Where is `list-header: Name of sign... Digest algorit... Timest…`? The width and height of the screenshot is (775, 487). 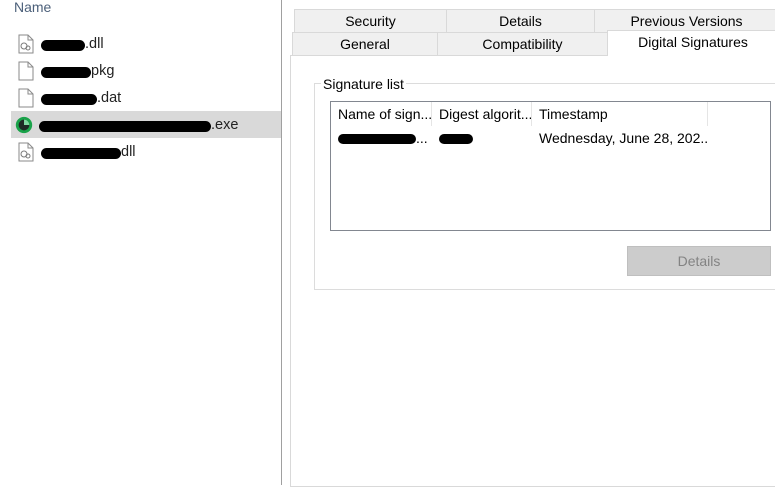 list-header: Name of sign... Digest algorit... Timest… is located at coordinates (550, 114).